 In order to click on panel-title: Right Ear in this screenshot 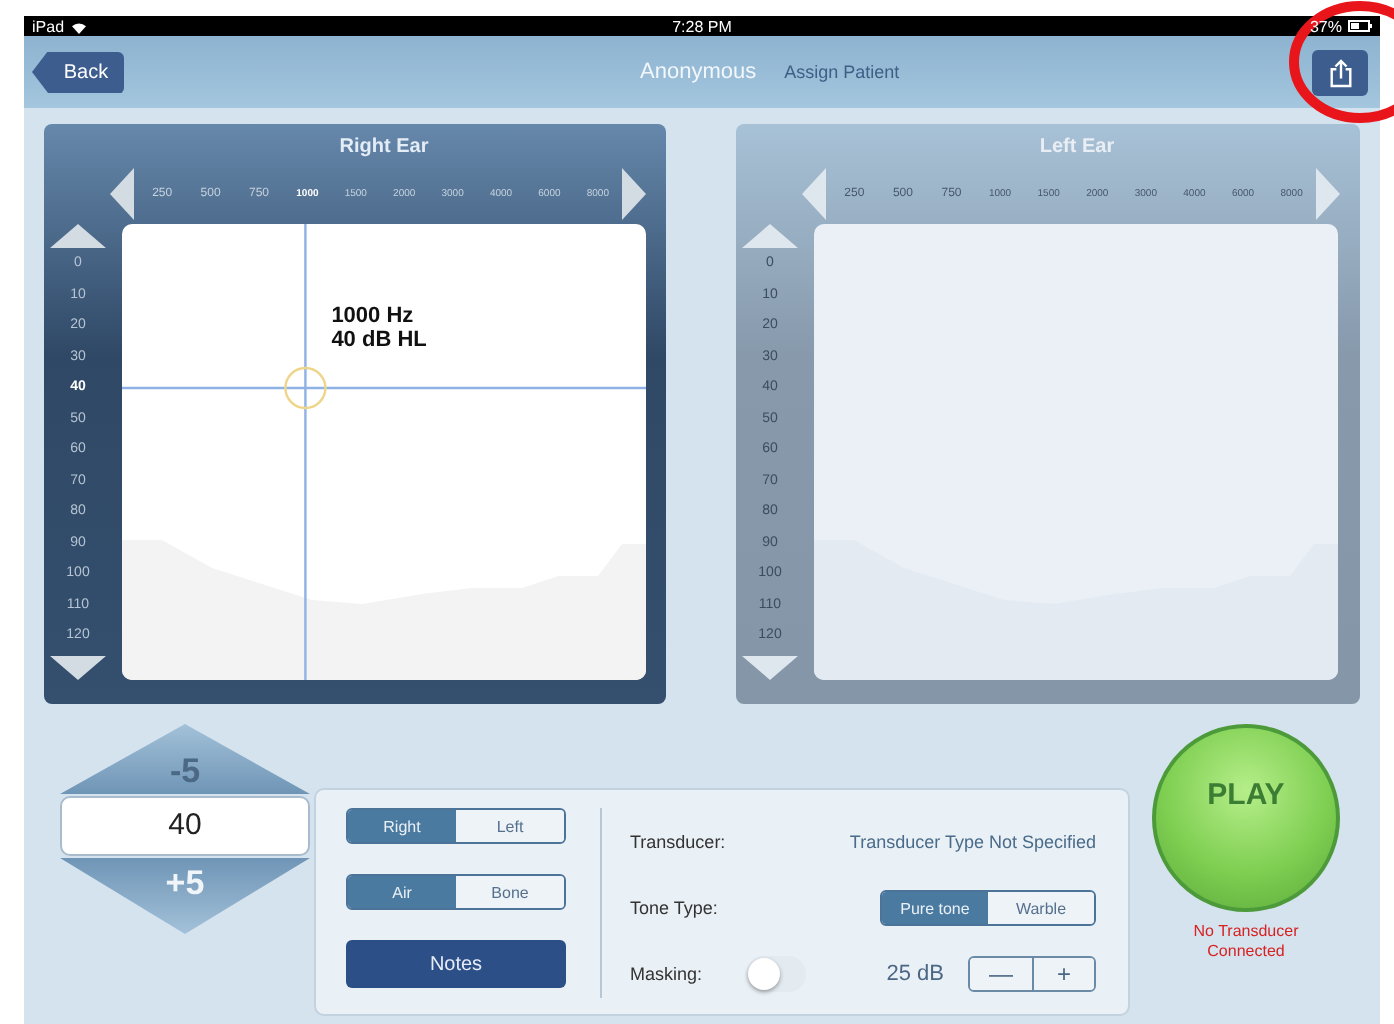, I will do `click(384, 148)`.